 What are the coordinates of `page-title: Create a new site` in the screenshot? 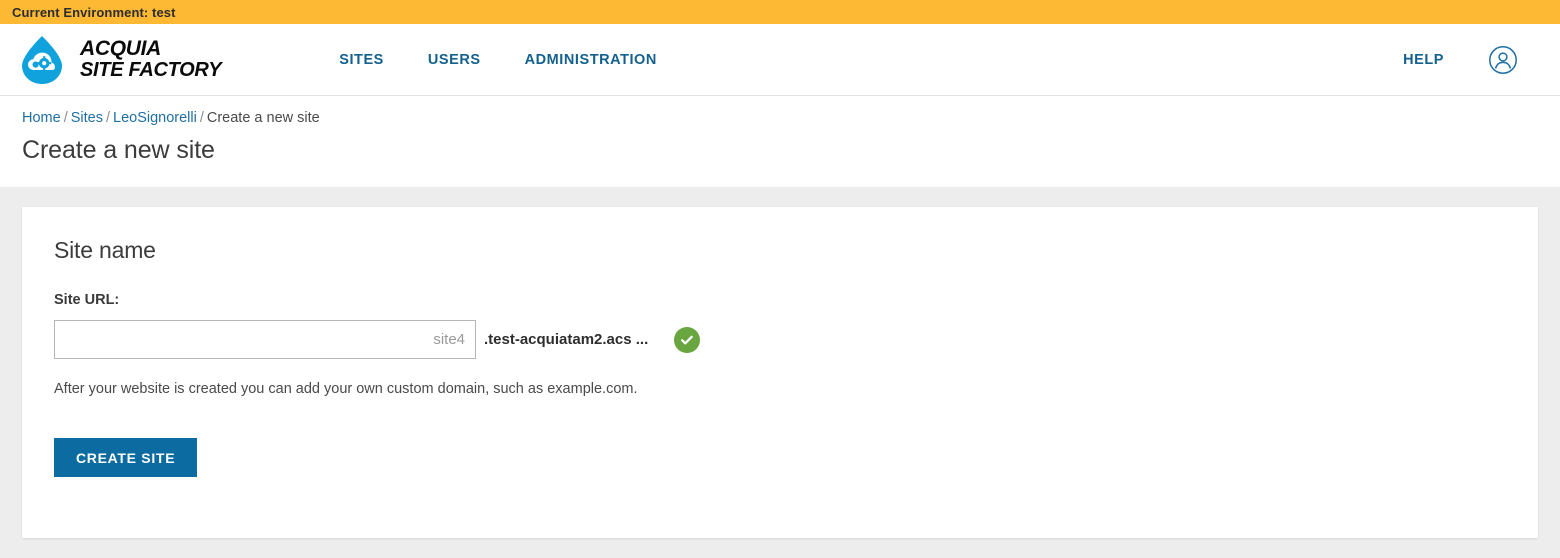 It's located at (118, 150).